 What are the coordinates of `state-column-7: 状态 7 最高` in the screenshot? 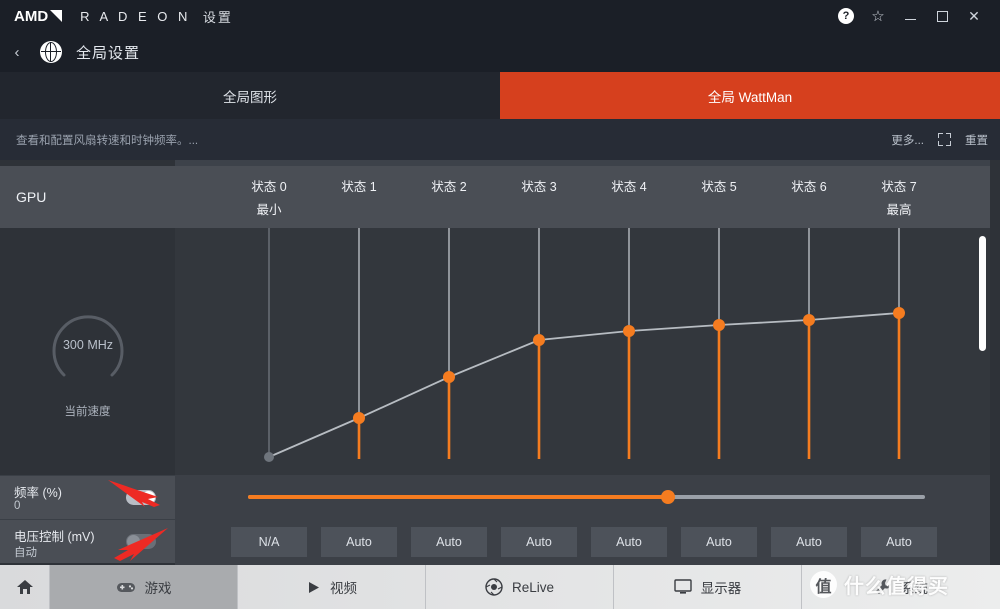 It's located at (899, 192).